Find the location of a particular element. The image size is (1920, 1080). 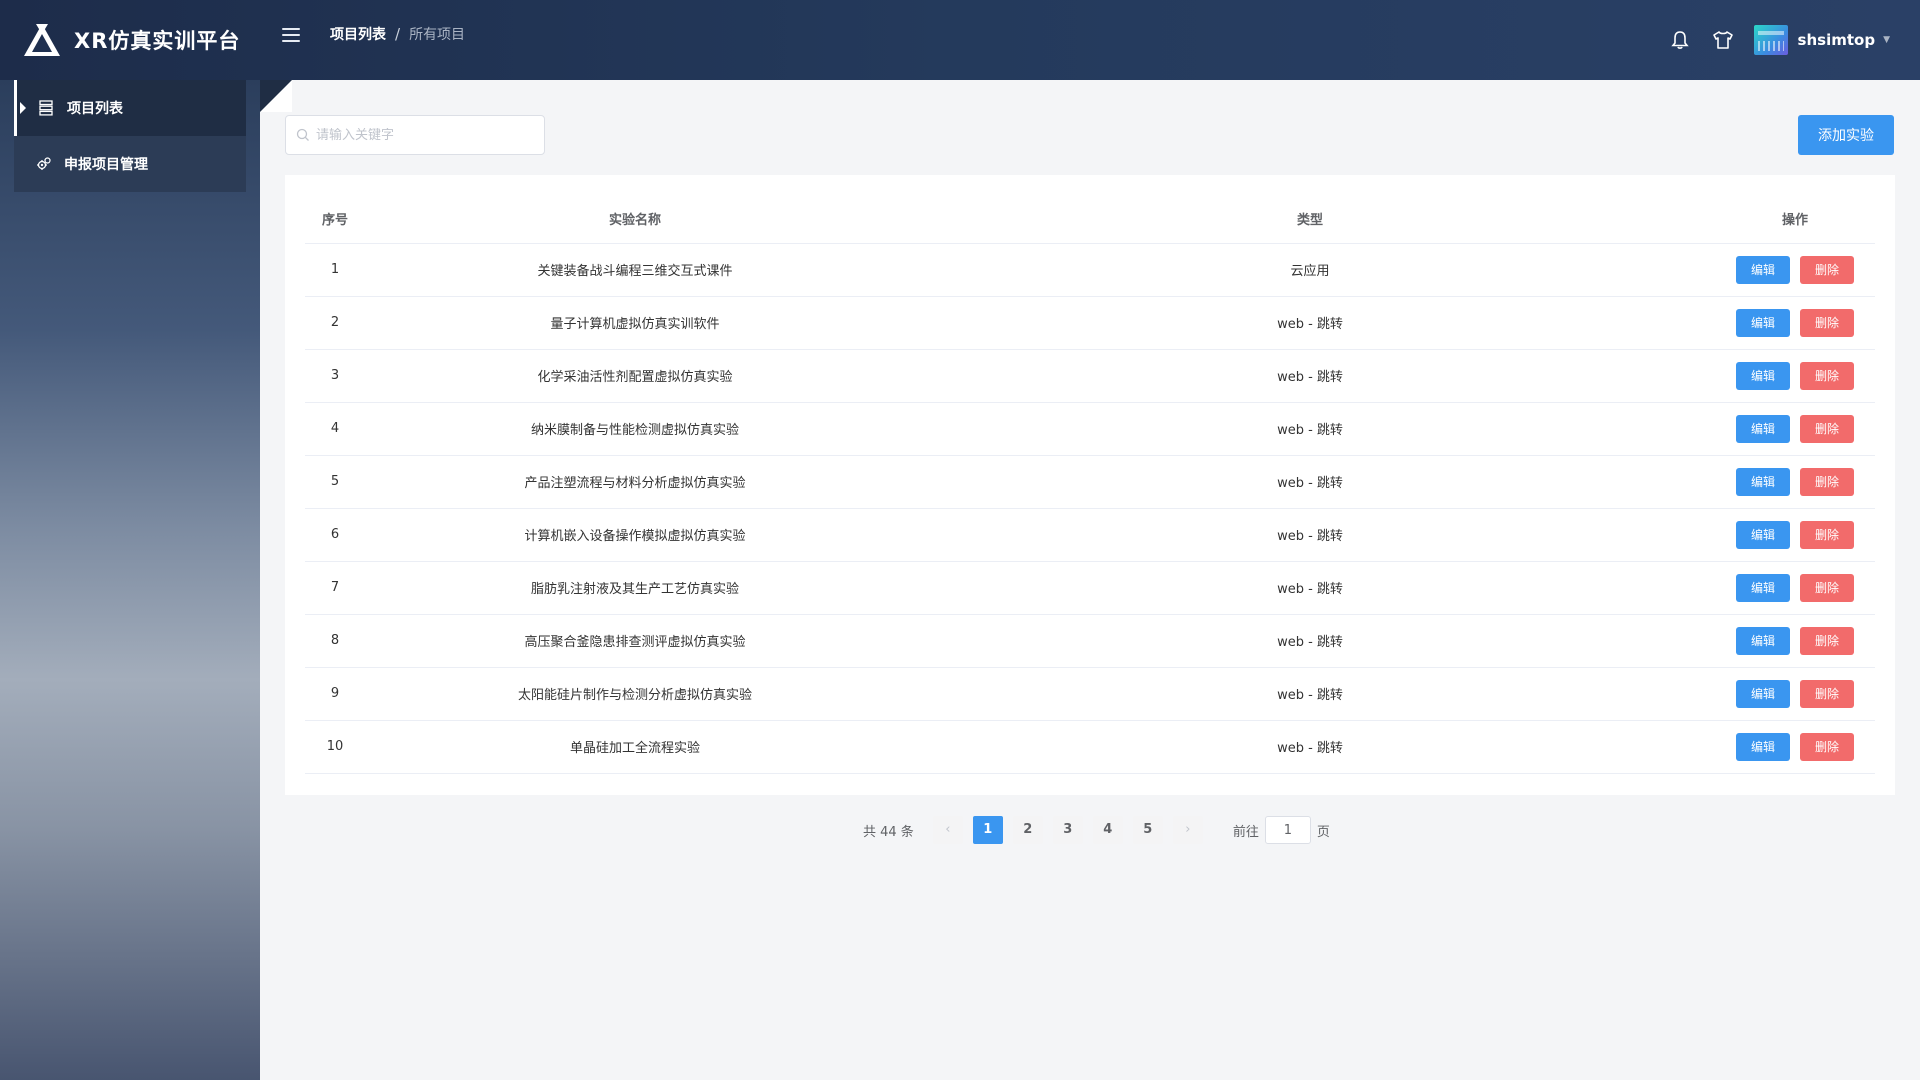

row-index: 9 is located at coordinates (335, 694).